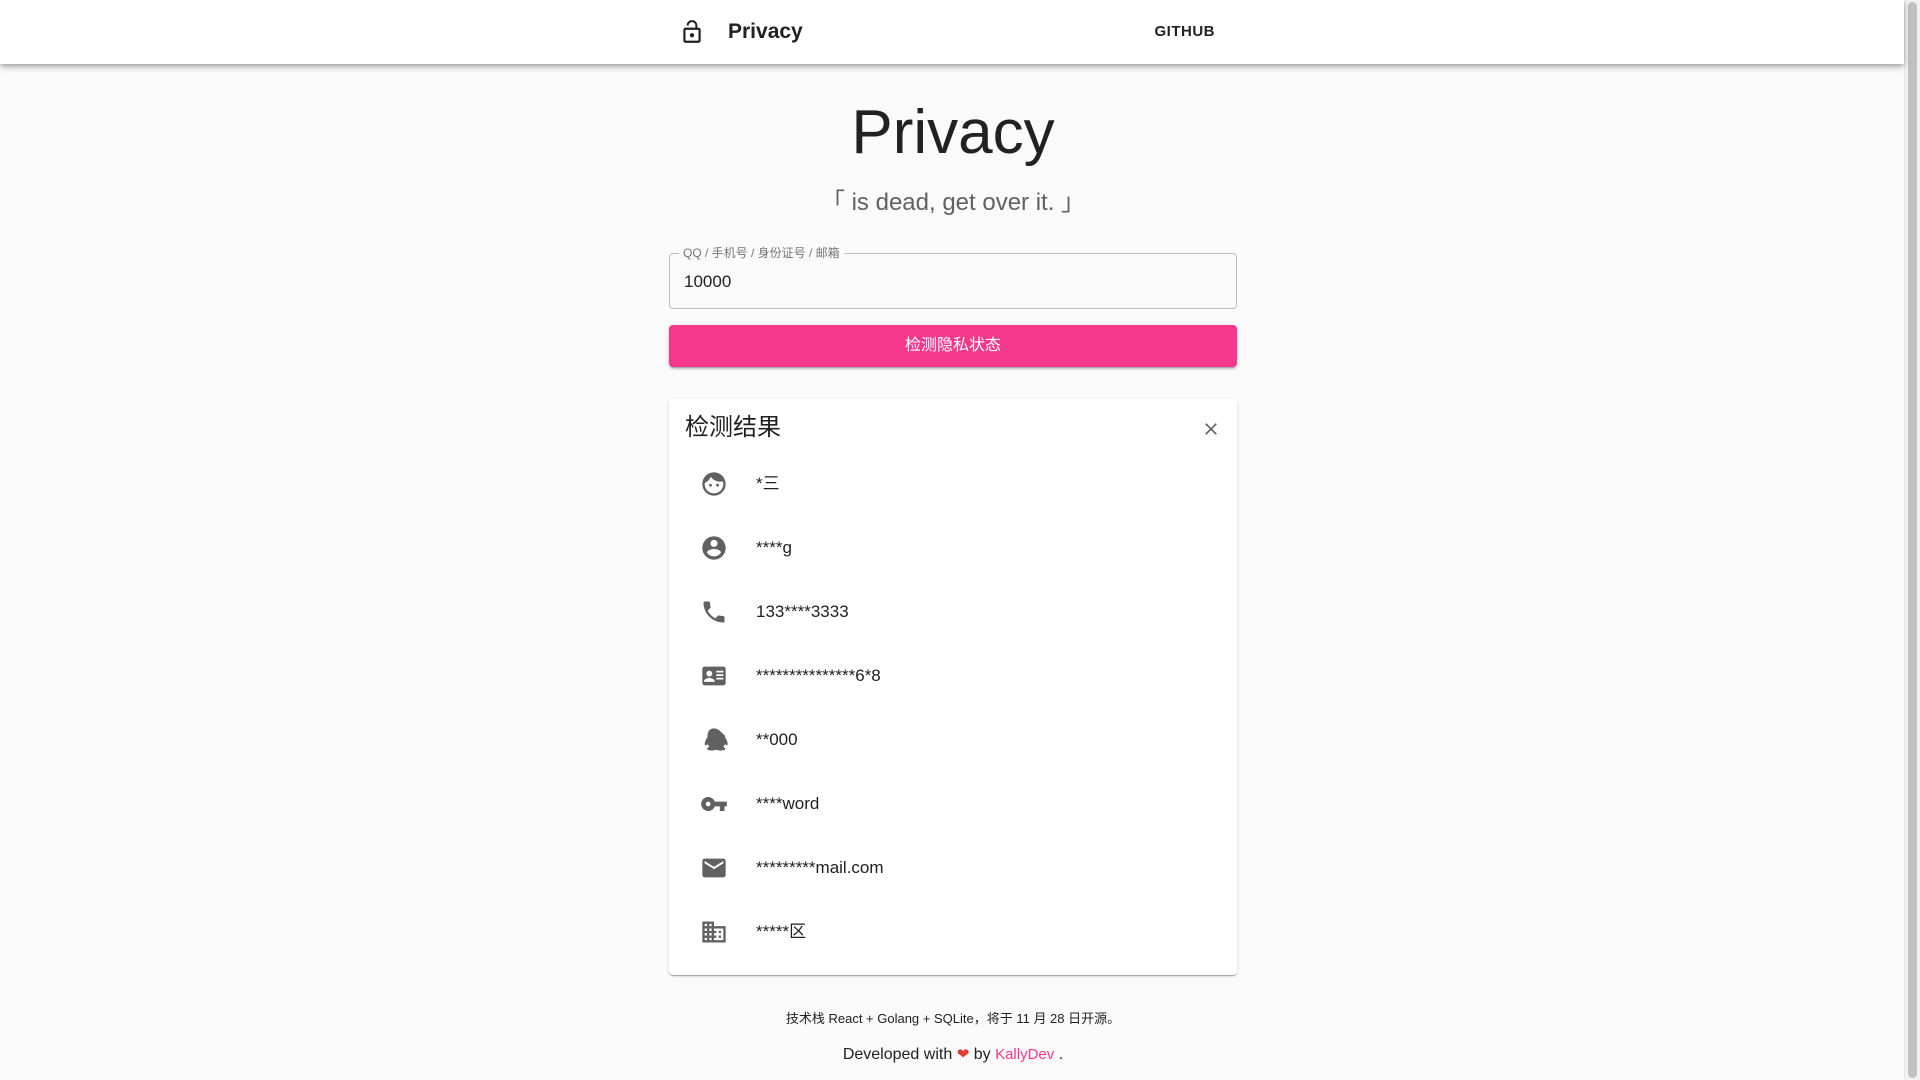 The height and width of the screenshot is (1080, 1920). What do you see at coordinates (818, 675) in the screenshot?
I see `result-id-number: ***************6*8` at bounding box center [818, 675].